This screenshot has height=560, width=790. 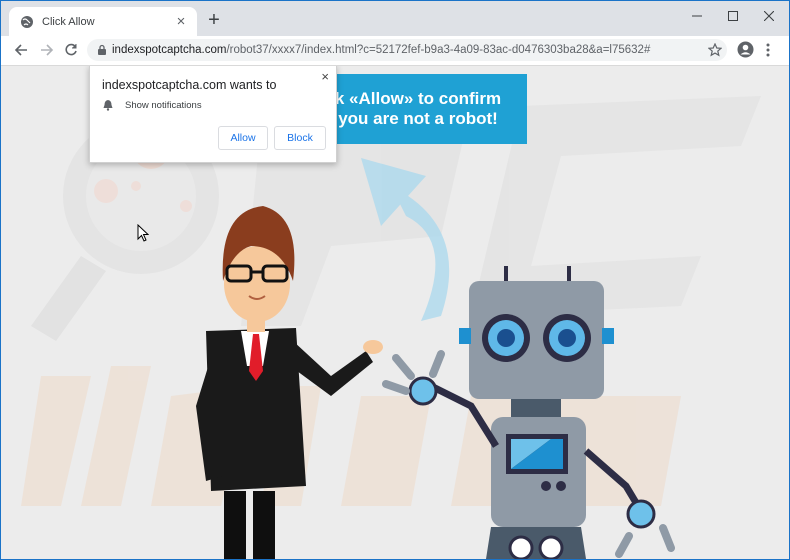 I want to click on lock-icon, so click(x=102, y=50).